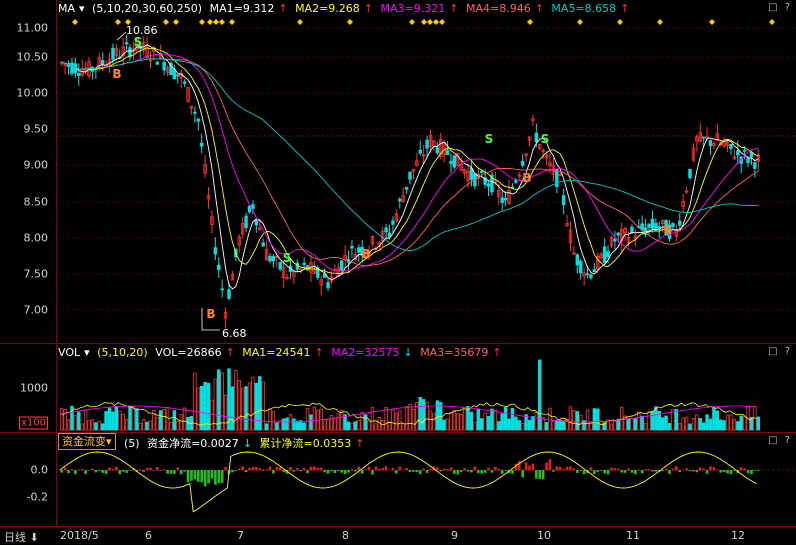 The width and height of the screenshot is (796, 545). Describe the element at coordinates (87, 441) in the screenshot. I see `flow-indicator-tab: 资金流变▾` at that location.